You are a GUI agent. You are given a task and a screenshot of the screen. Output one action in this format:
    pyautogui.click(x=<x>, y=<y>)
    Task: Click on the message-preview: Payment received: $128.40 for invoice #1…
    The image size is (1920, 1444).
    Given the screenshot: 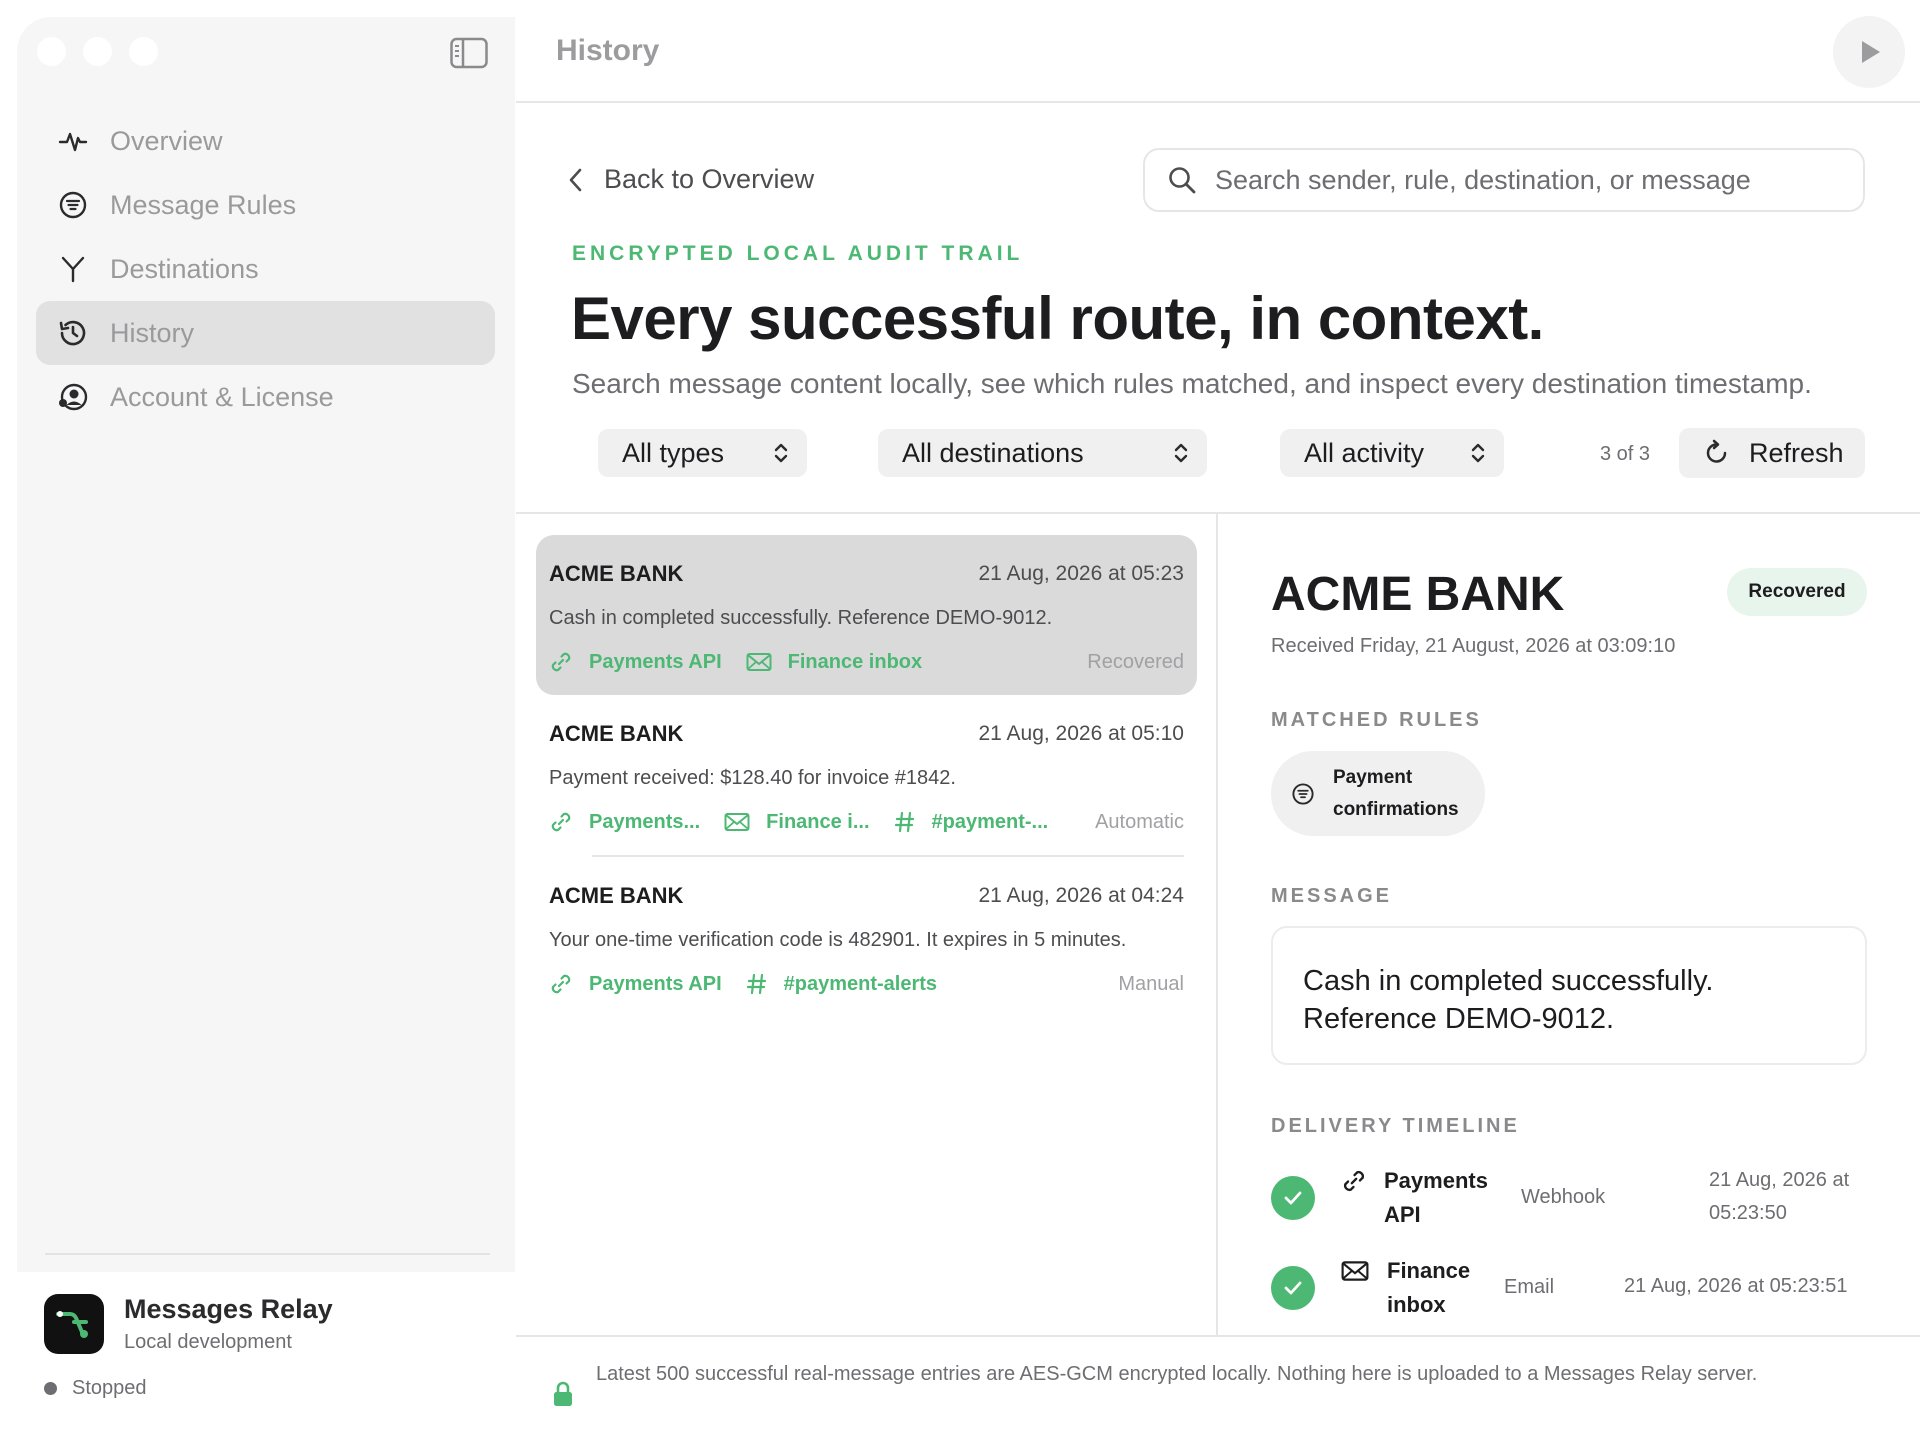 What is the action you would take?
    pyautogui.click(x=752, y=778)
    